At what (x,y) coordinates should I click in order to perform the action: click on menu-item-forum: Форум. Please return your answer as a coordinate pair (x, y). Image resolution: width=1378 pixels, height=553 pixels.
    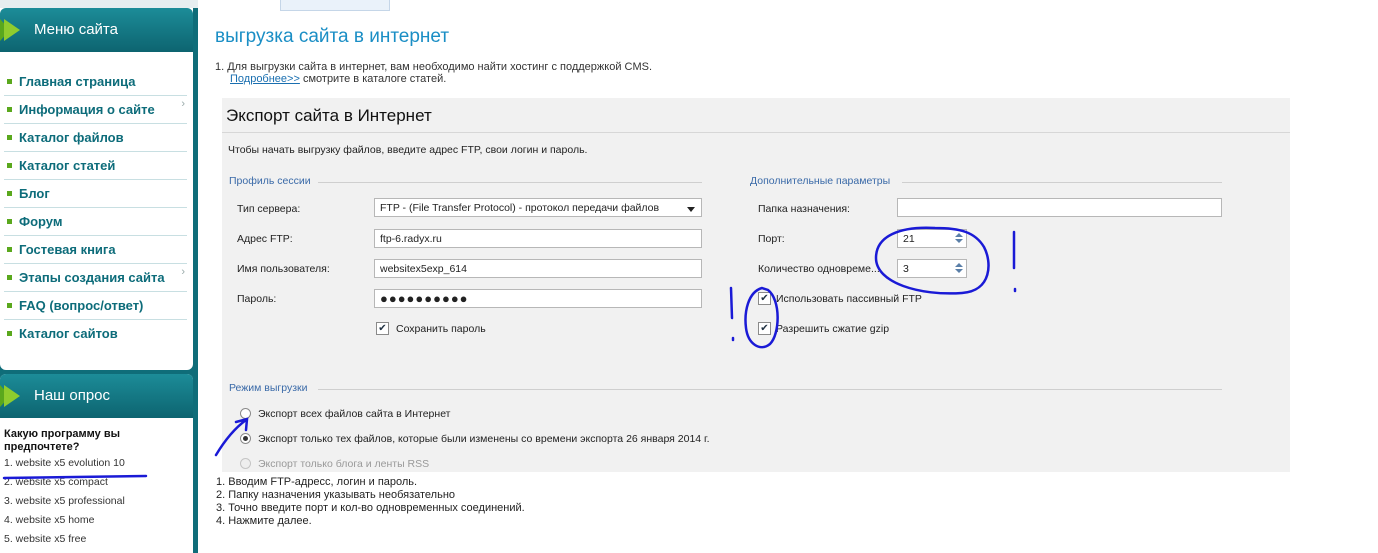
    Looking at the image, I should click on (95, 222).